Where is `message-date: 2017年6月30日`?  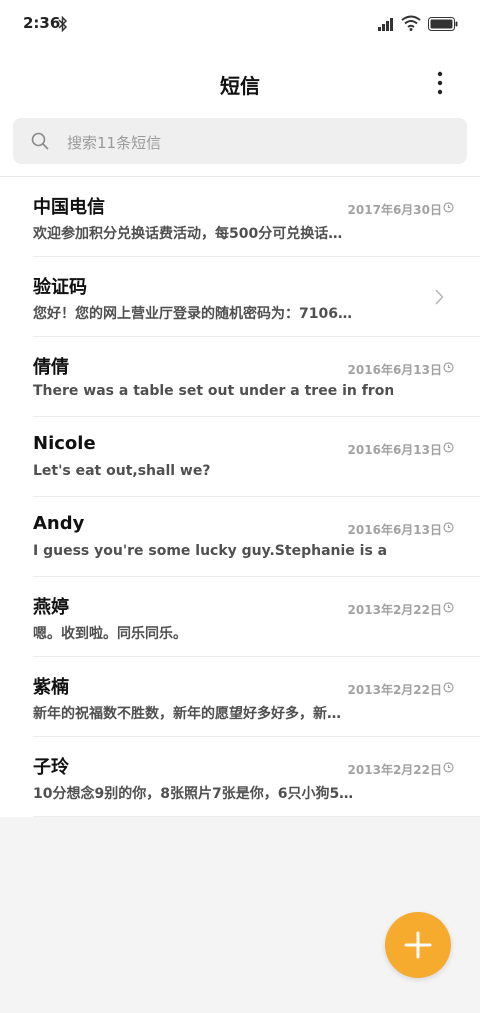 message-date: 2017年6月30日 is located at coordinates (394, 210).